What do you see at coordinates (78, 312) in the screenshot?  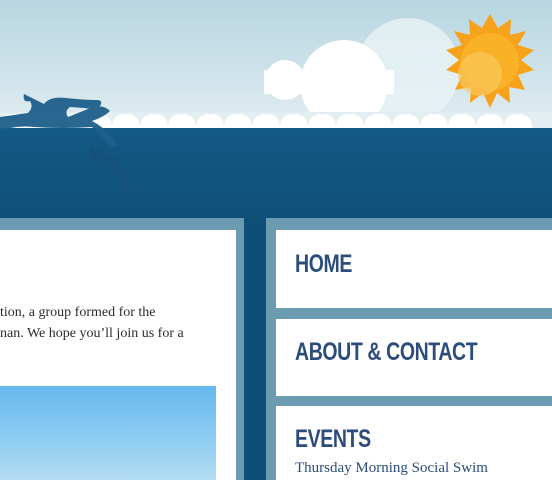 I see `intro-line-1: tion, a group formed for the` at bounding box center [78, 312].